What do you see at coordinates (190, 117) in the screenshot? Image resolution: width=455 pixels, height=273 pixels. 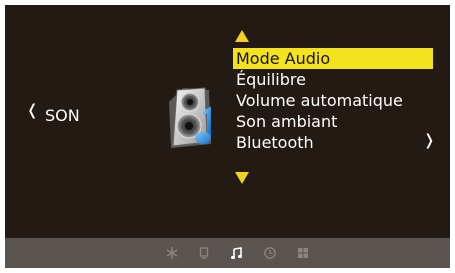 I see `speaker-icon` at bounding box center [190, 117].